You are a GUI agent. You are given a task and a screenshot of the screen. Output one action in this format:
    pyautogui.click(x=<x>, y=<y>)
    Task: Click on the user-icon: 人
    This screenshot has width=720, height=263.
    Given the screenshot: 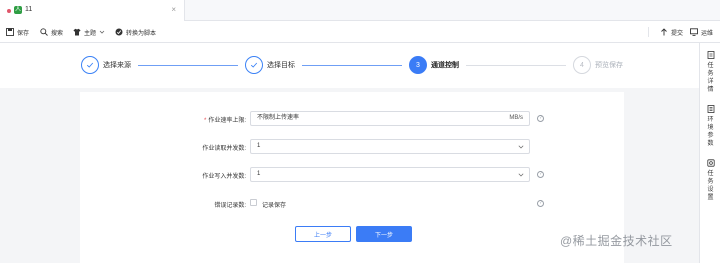 What is the action you would take?
    pyautogui.click(x=18, y=10)
    